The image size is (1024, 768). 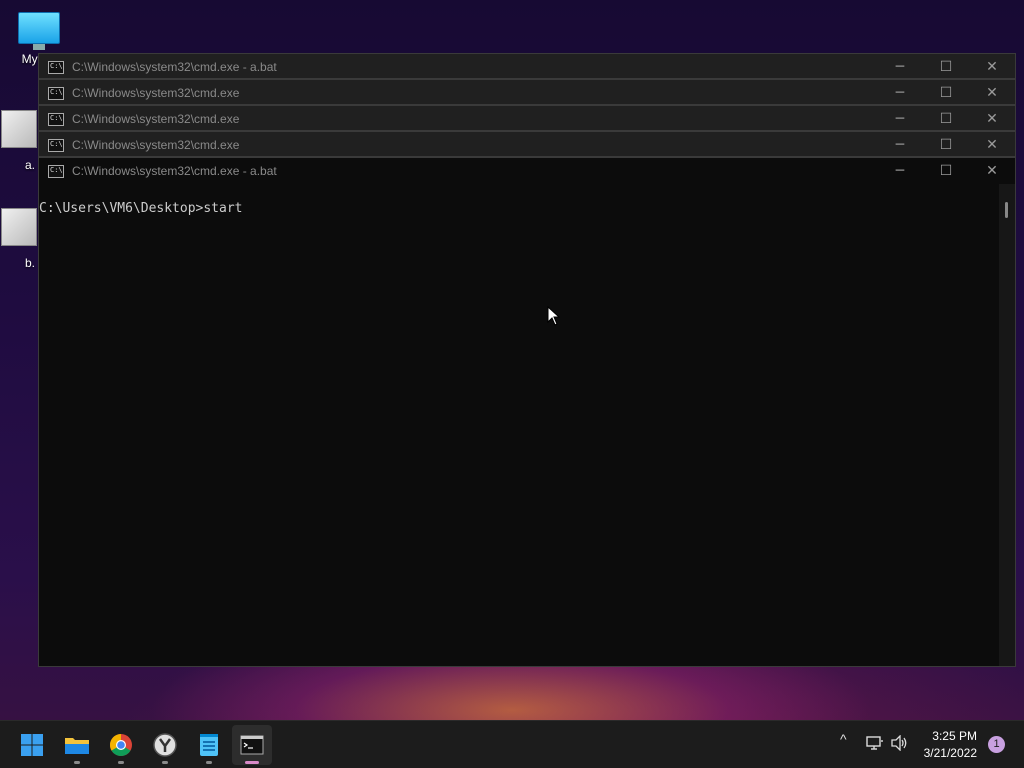 I want to click on notepad-button, so click(x=209, y=745).